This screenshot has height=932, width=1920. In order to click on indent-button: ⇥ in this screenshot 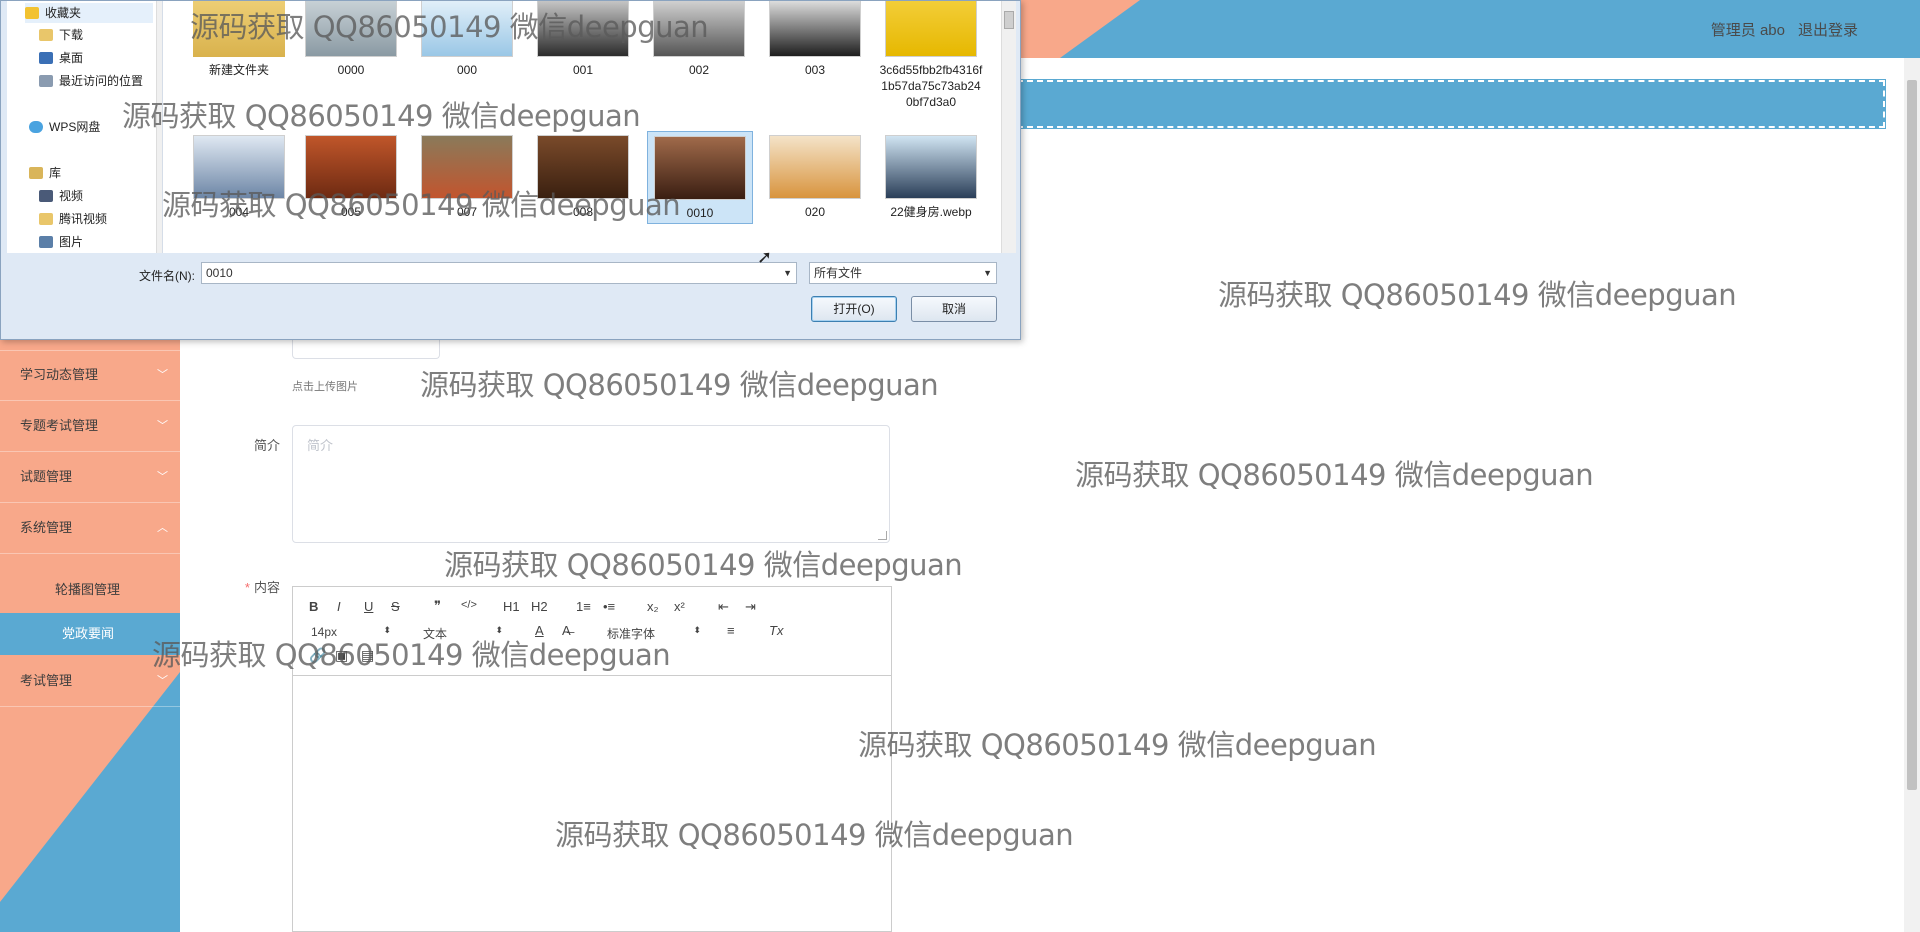, I will do `click(750, 607)`.